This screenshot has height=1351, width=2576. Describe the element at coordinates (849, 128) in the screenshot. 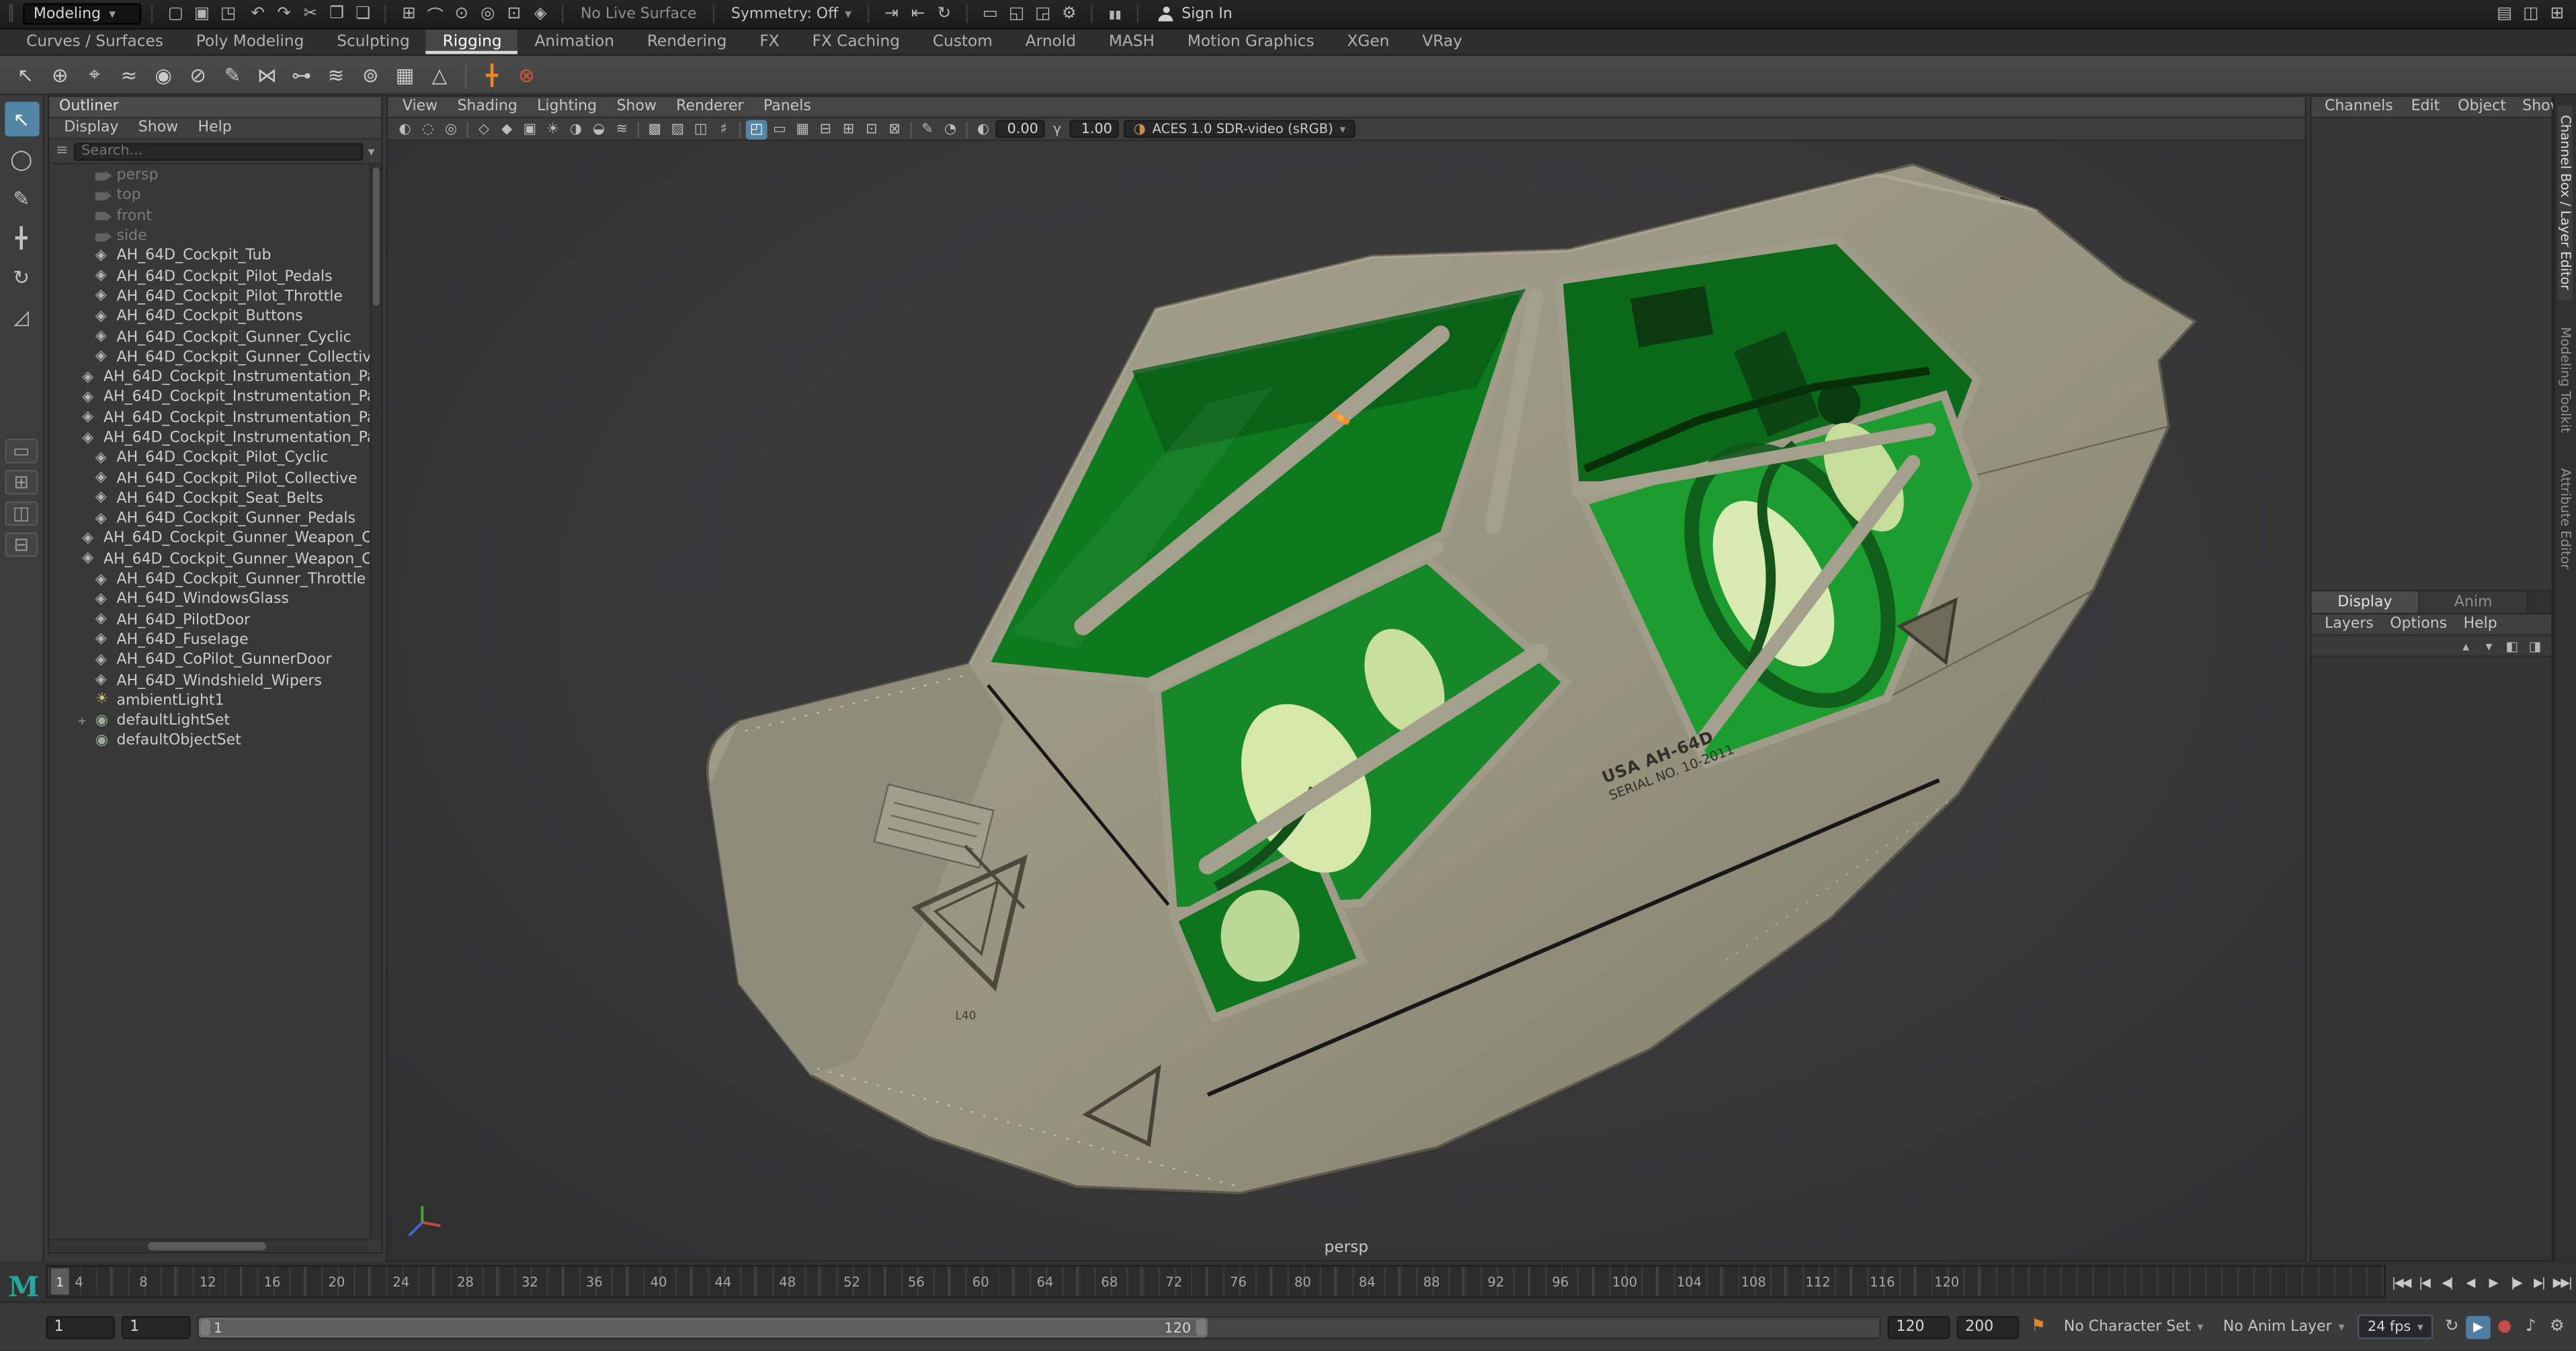

I see `field-chart-icon: ⊞` at that location.